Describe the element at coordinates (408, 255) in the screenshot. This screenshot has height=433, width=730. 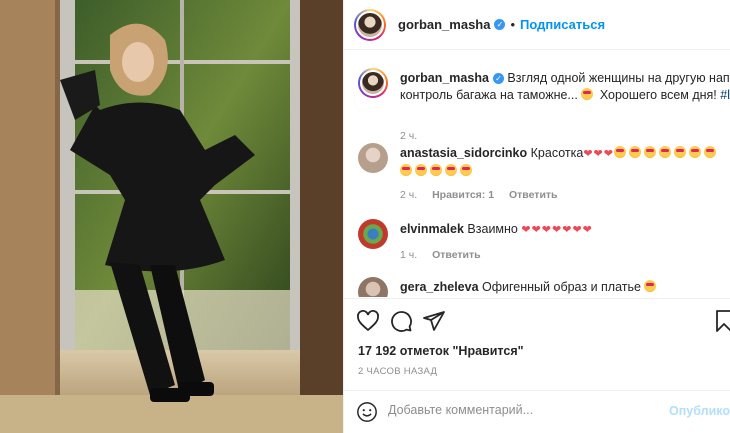
I see `comment-time: 1 ч.` at that location.